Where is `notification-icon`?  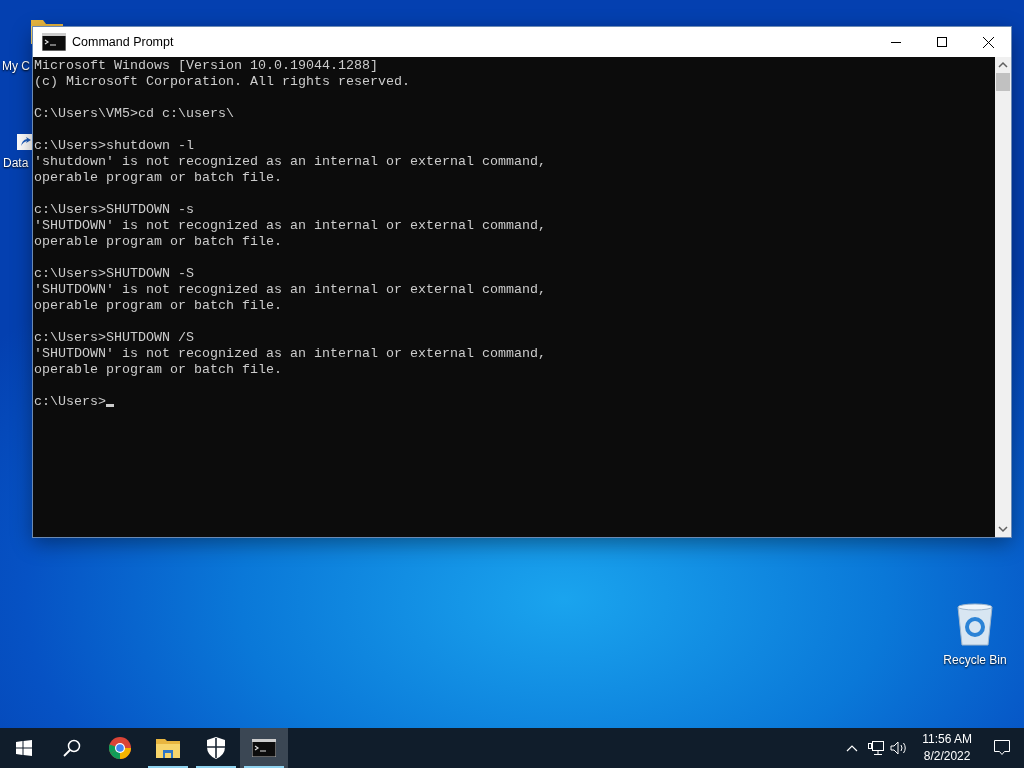
notification-icon is located at coordinates (1002, 748).